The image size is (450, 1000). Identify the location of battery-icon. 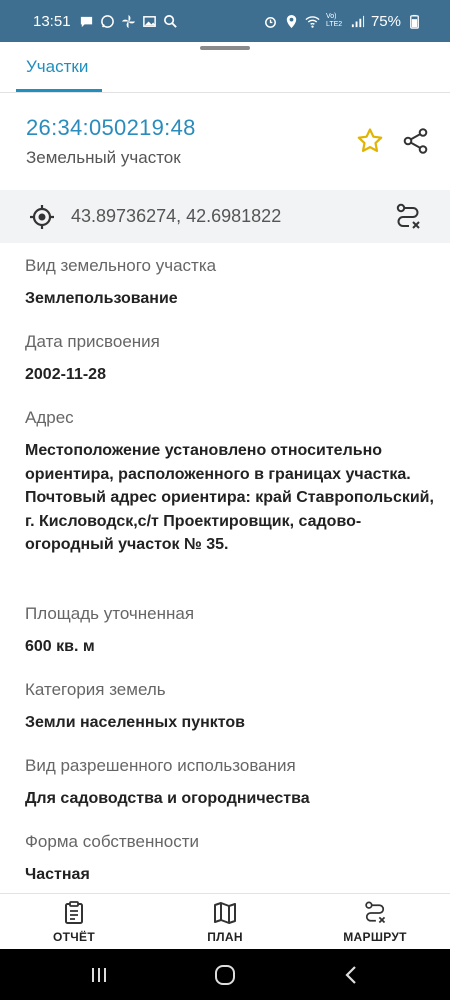
(414, 21).